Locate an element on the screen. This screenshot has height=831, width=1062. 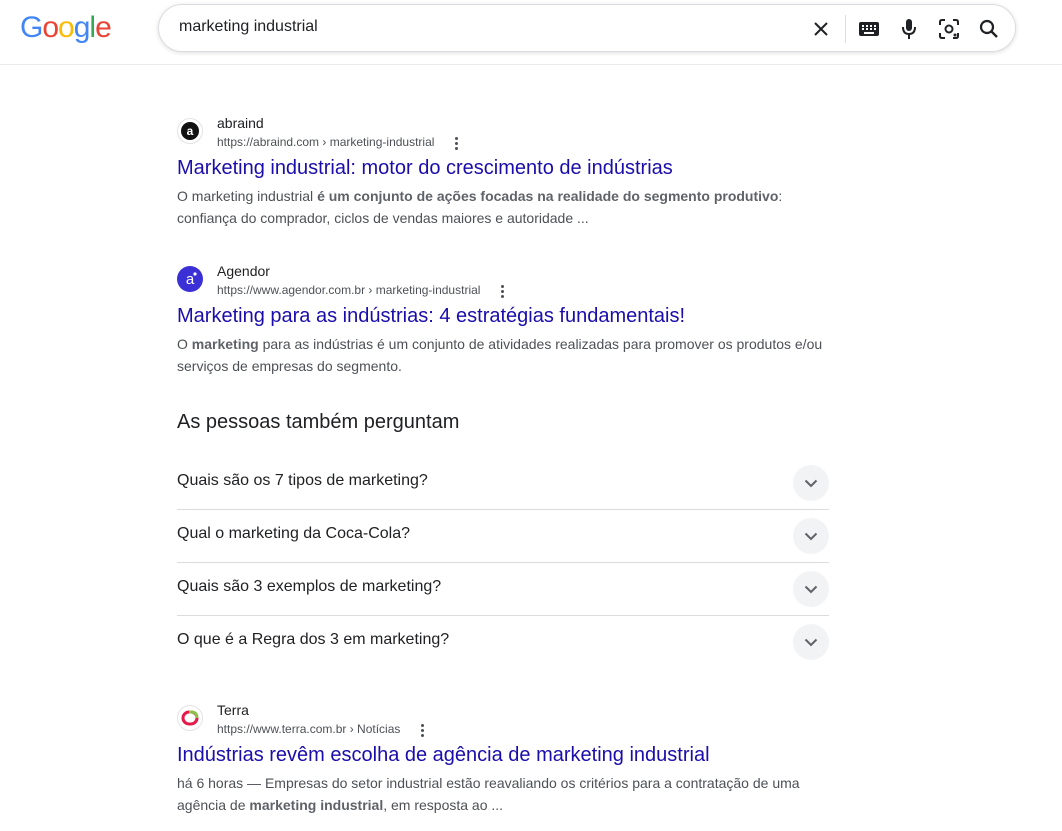
header: Google is located at coordinates (531, 32).